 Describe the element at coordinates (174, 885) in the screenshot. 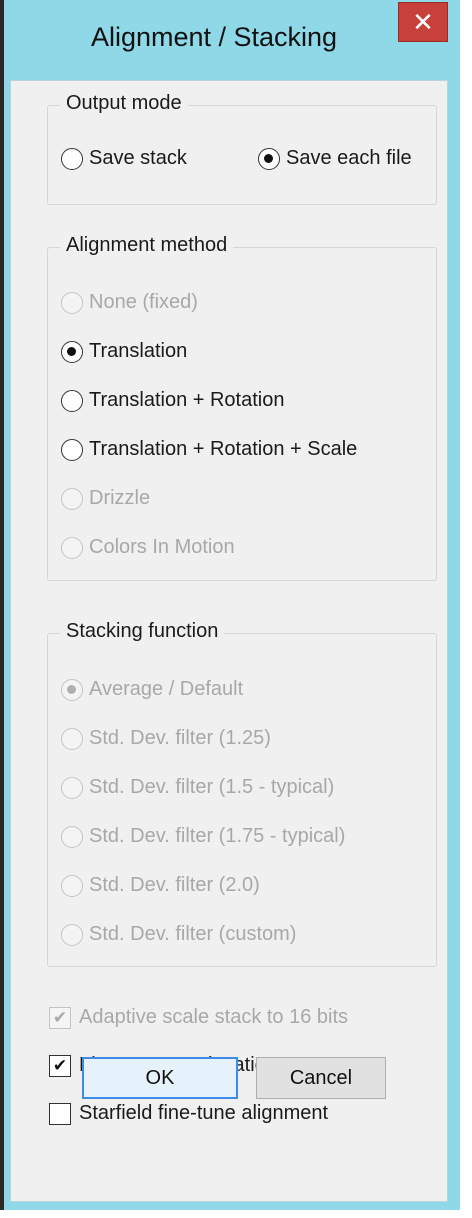

I see `option-label: Std. Dev. filter (2.0)` at that location.